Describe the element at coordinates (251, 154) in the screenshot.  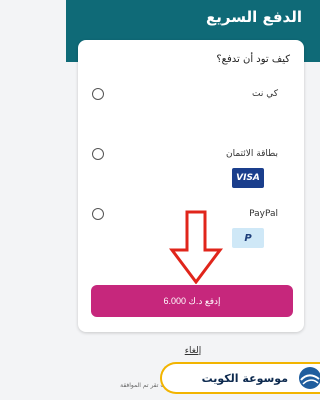
I see `credit-card-option-label: بطاقة الائتمان` at that location.